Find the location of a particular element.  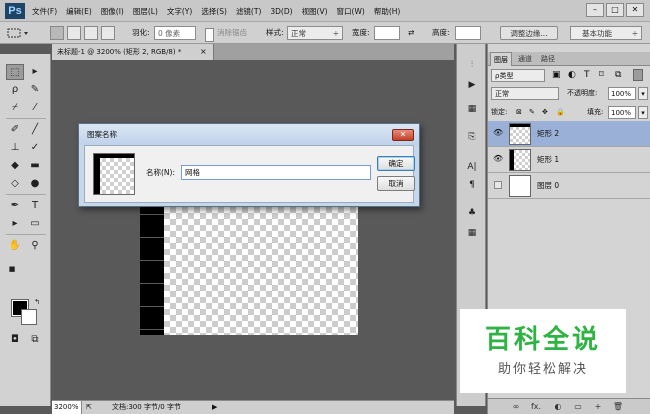

zoom-level-field: 3200% is located at coordinates (67, 407).